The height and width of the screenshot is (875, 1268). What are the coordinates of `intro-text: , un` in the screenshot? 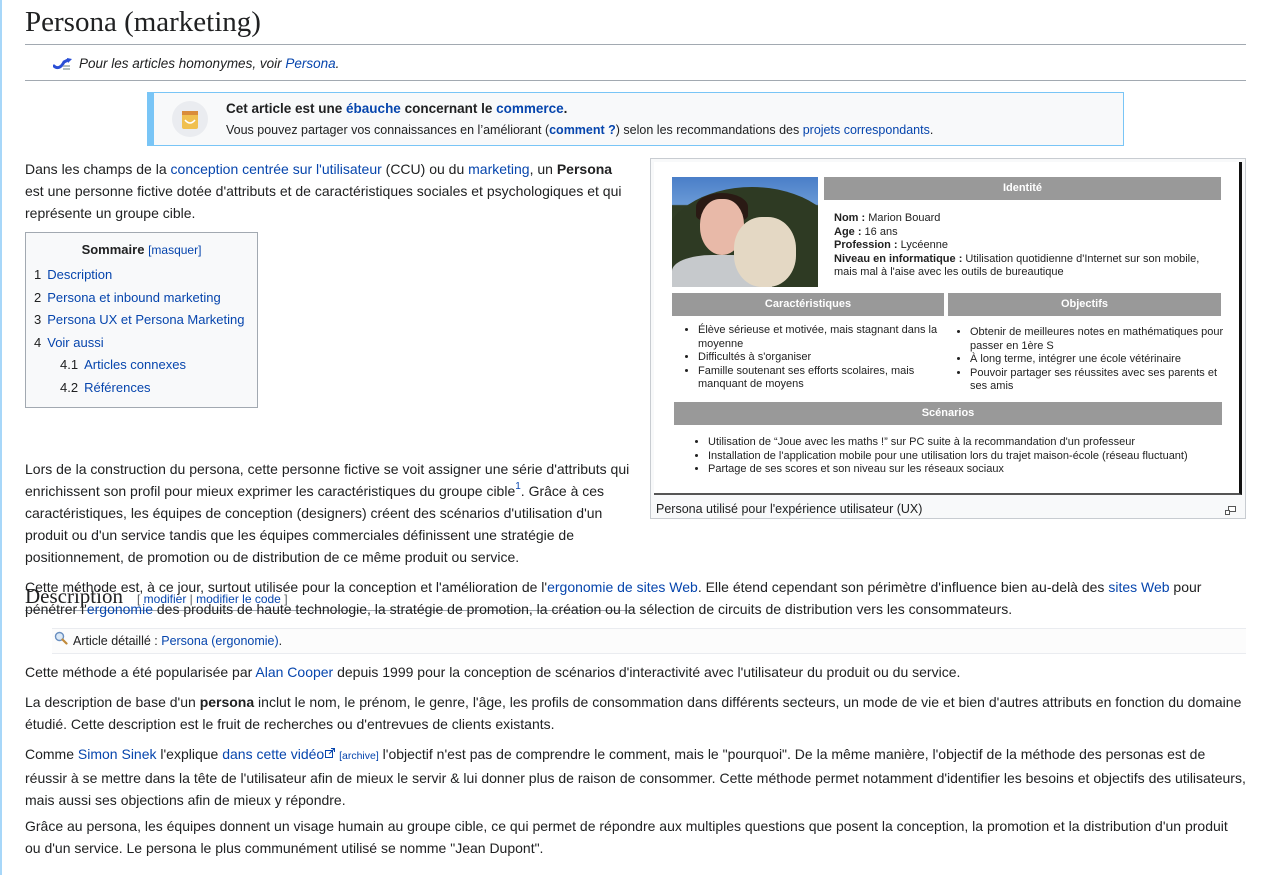 It's located at (543, 169).